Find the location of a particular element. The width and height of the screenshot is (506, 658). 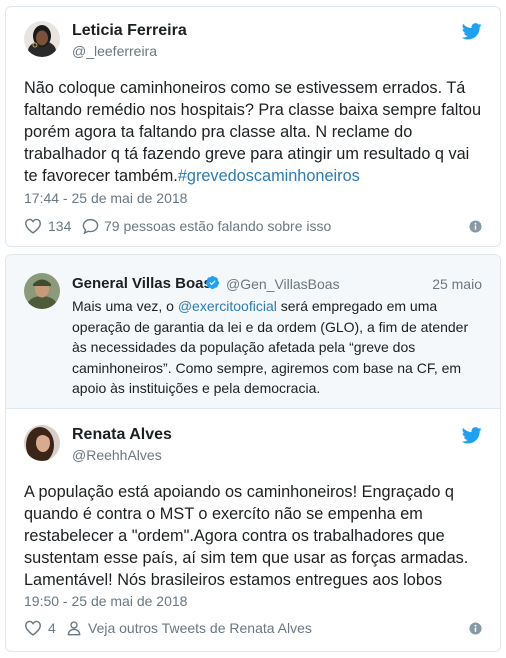

tweet-actions: 4 Veja outros Tweets de Renata Alves is located at coordinates (253, 630).